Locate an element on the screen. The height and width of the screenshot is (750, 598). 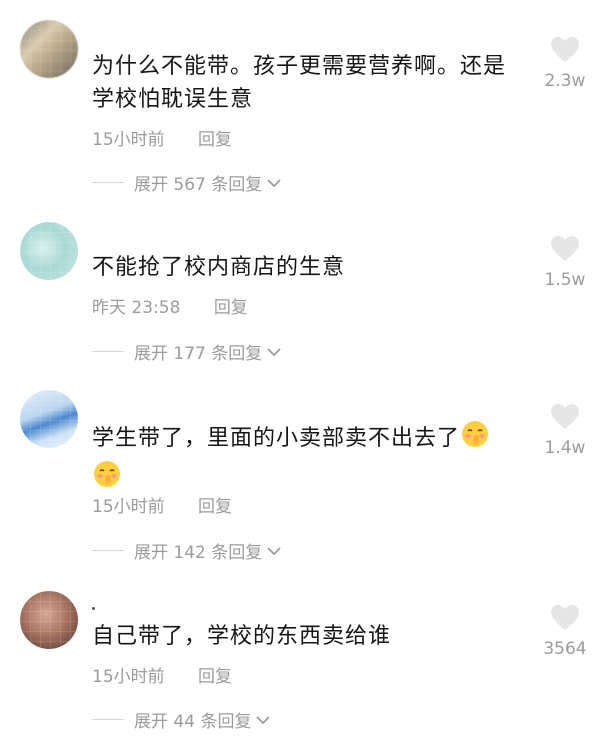
expand-replies-button: 展开 177 条回复 is located at coordinates (187, 351).